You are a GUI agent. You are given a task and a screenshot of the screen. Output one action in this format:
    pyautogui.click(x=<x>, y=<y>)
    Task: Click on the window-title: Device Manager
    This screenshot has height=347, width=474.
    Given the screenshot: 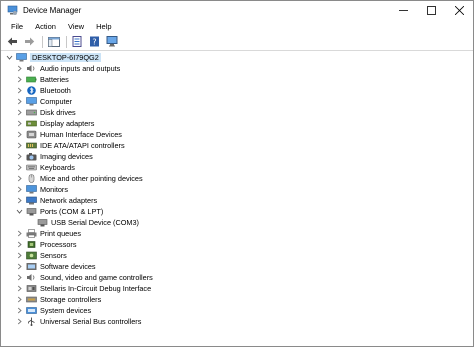 What is the action you would take?
    pyautogui.click(x=52, y=10)
    